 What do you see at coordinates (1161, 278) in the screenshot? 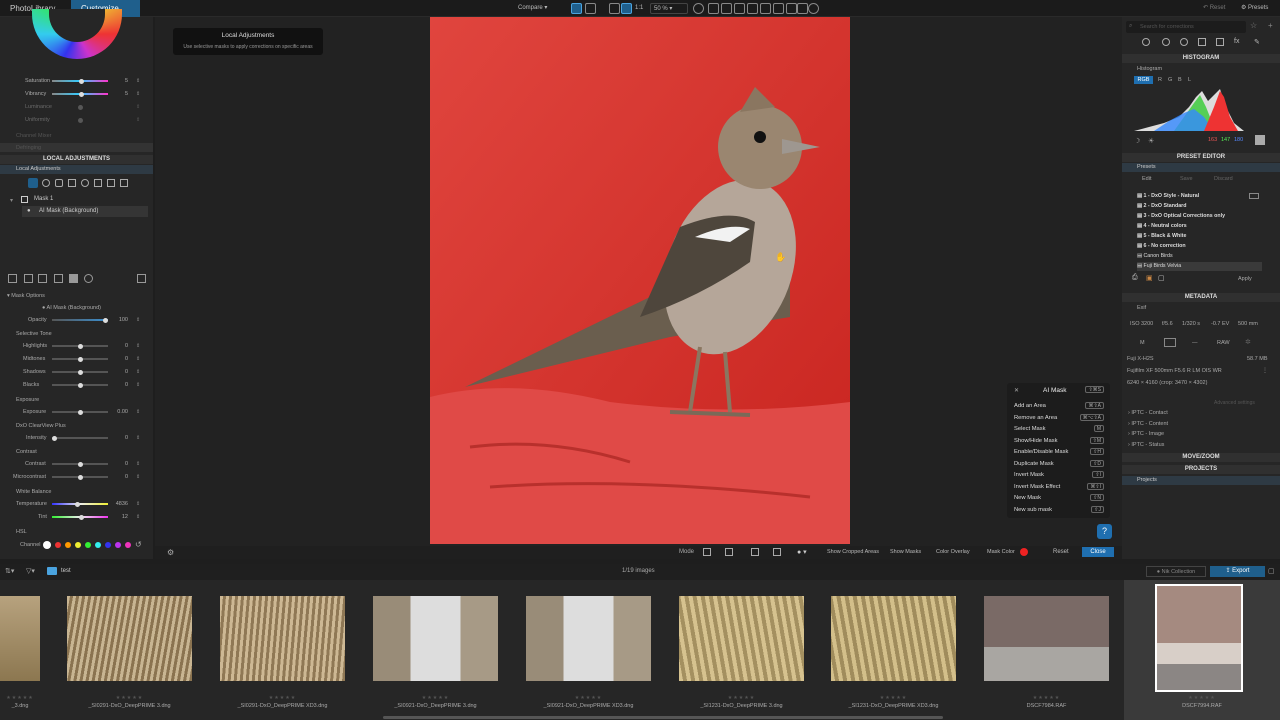
I see `new-preset-icon: ▢` at bounding box center [1161, 278].